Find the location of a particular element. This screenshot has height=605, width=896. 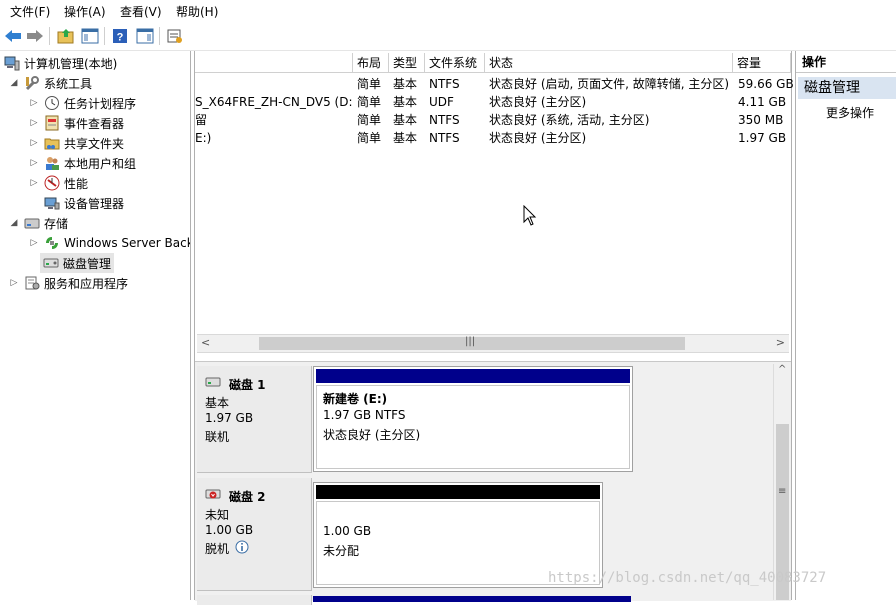

device-manager-icon is located at coordinates (52, 203).